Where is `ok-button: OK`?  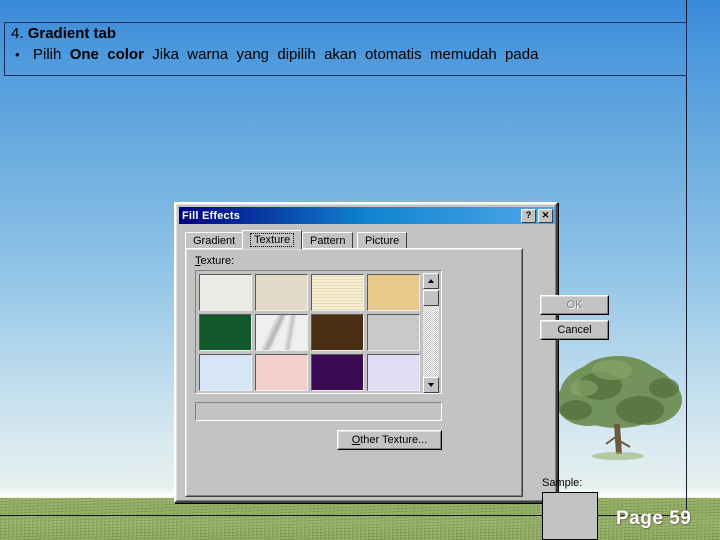 ok-button: OK is located at coordinates (574, 305).